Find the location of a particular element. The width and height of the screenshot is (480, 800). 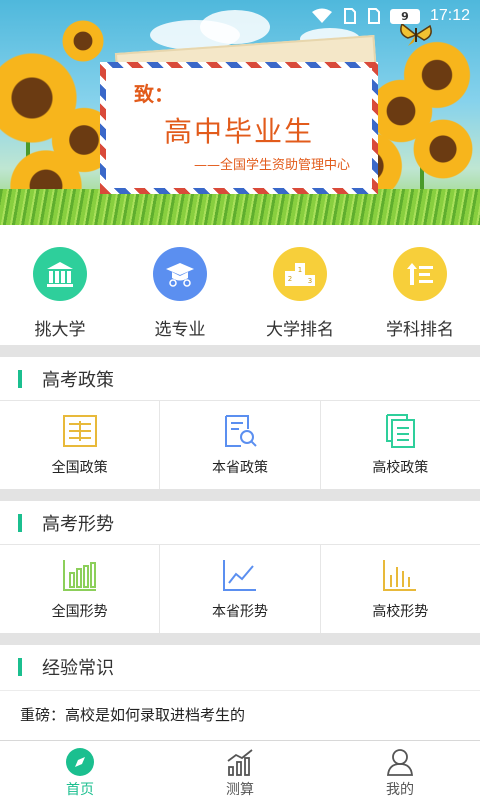

trend-provincial: 本省形势 is located at coordinates (240, 589).